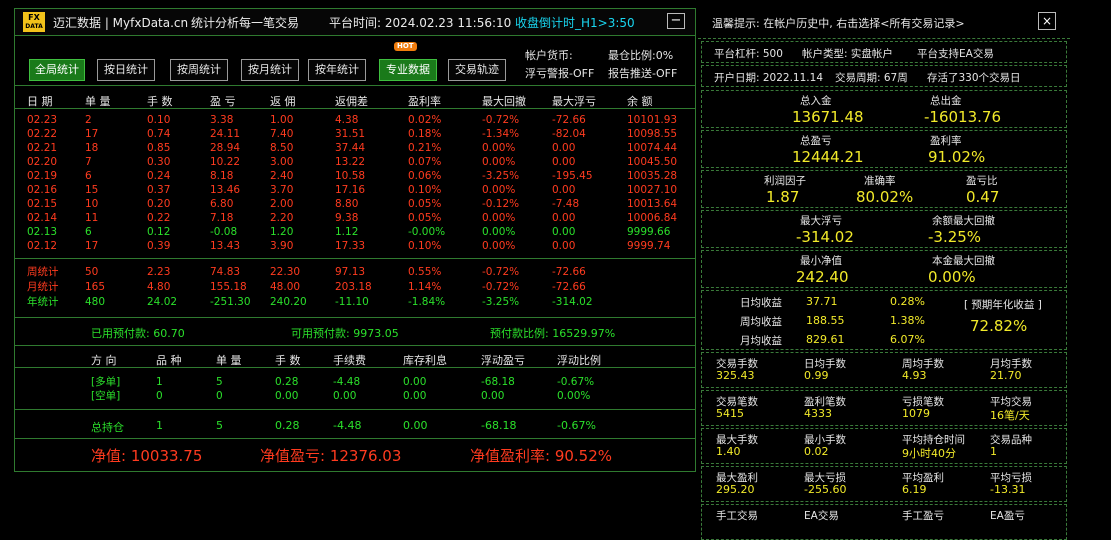 The width and height of the screenshot is (1111, 540). What do you see at coordinates (884, 522) in the screenshot?
I see `stat-row: 手工交易 EA交易 手工盈亏 EA盈亏` at bounding box center [884, 522].